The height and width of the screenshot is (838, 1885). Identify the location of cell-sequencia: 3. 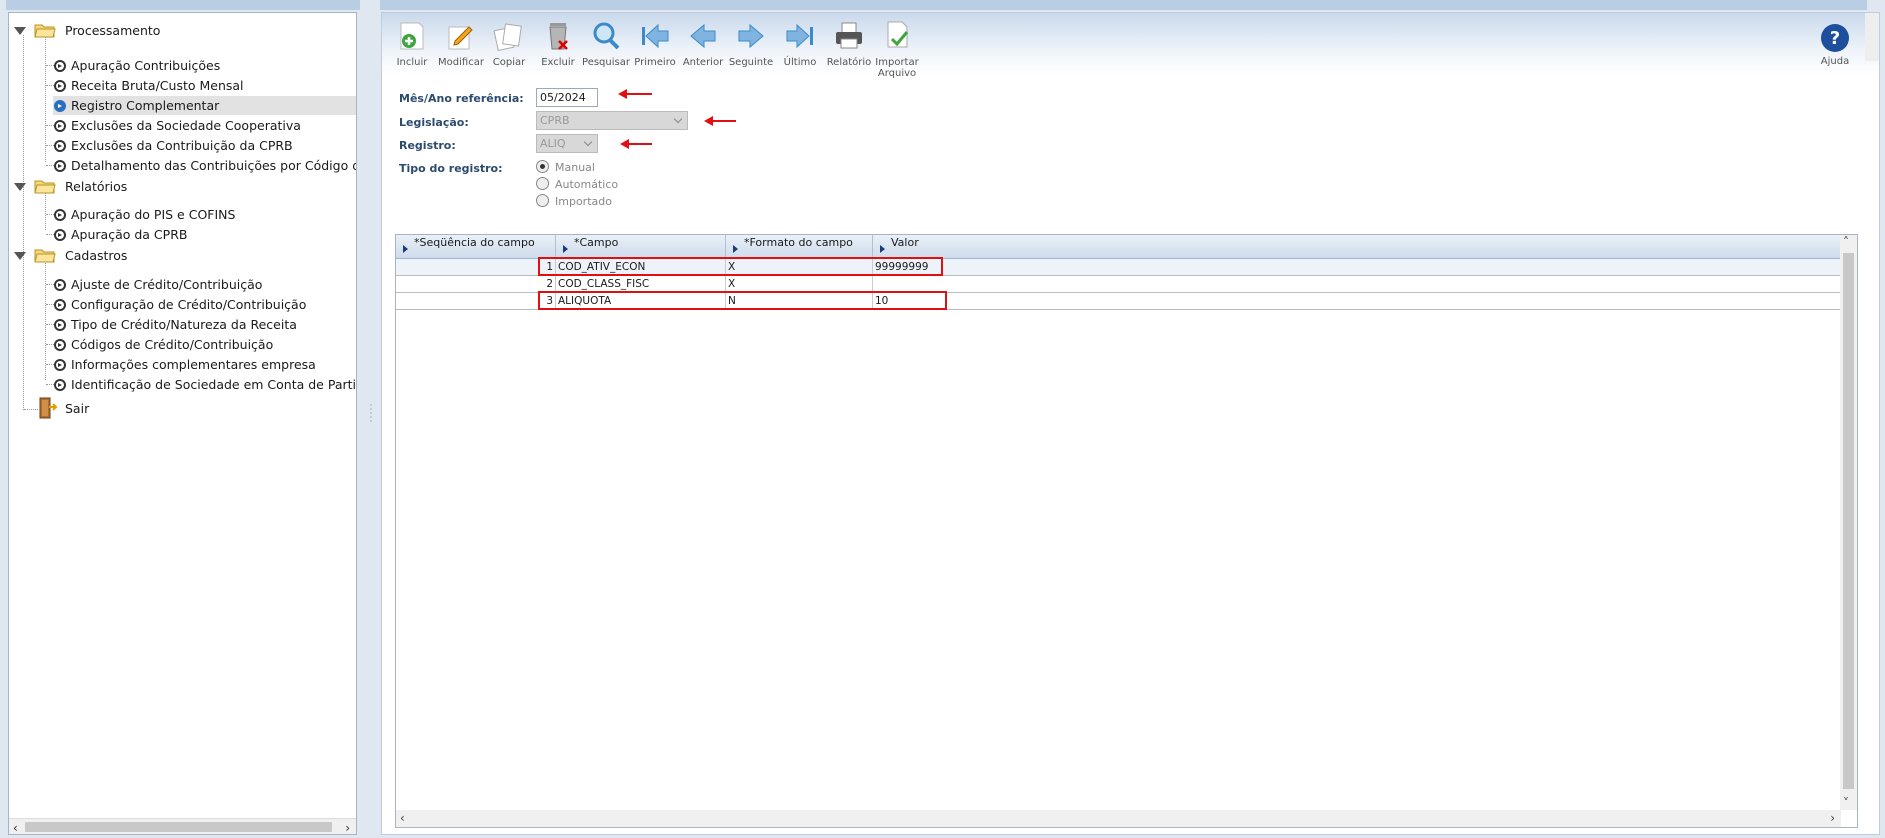
(476, 301).